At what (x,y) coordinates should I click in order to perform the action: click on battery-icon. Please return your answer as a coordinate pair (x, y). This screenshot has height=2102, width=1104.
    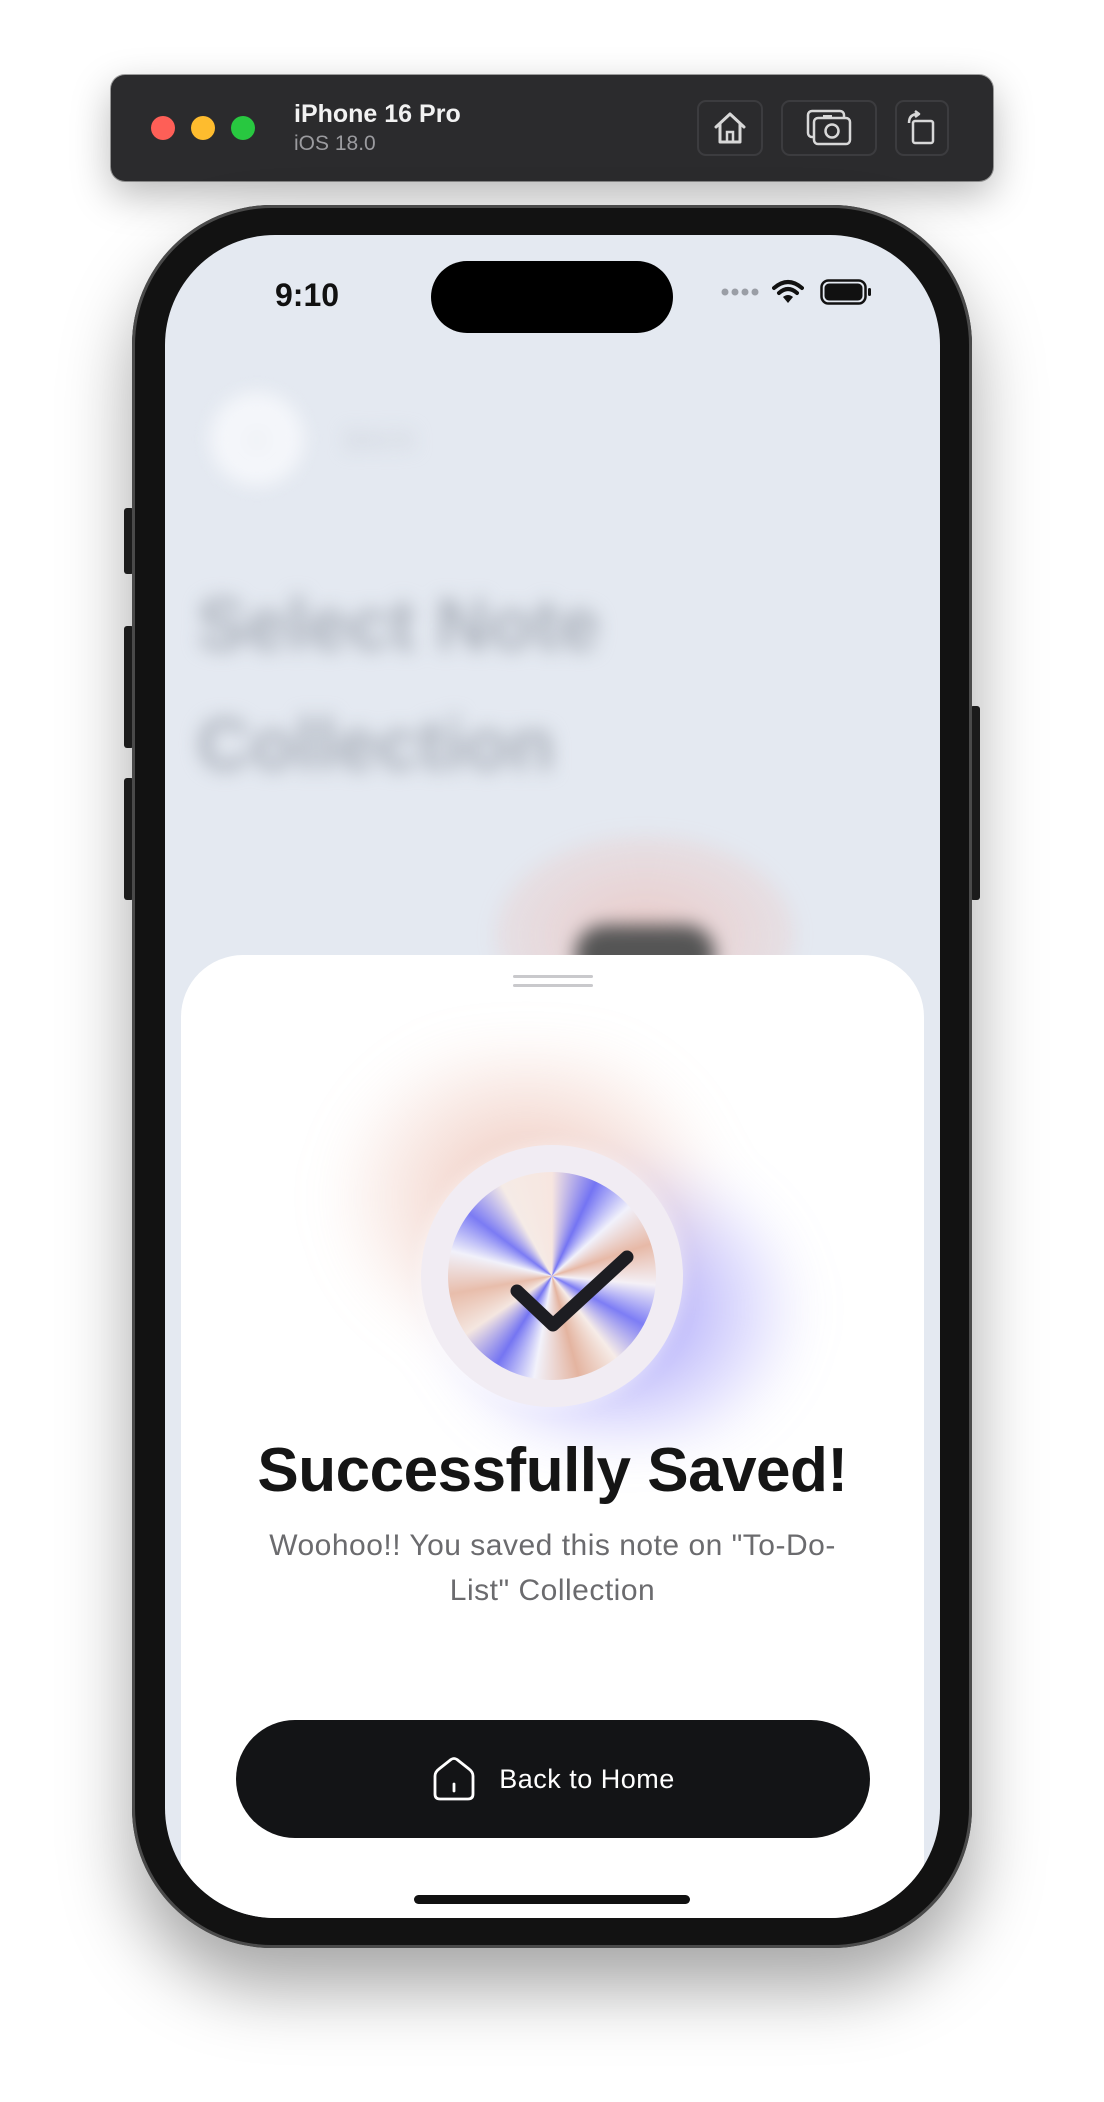
    Looking at the image, I should click on (845, 292).